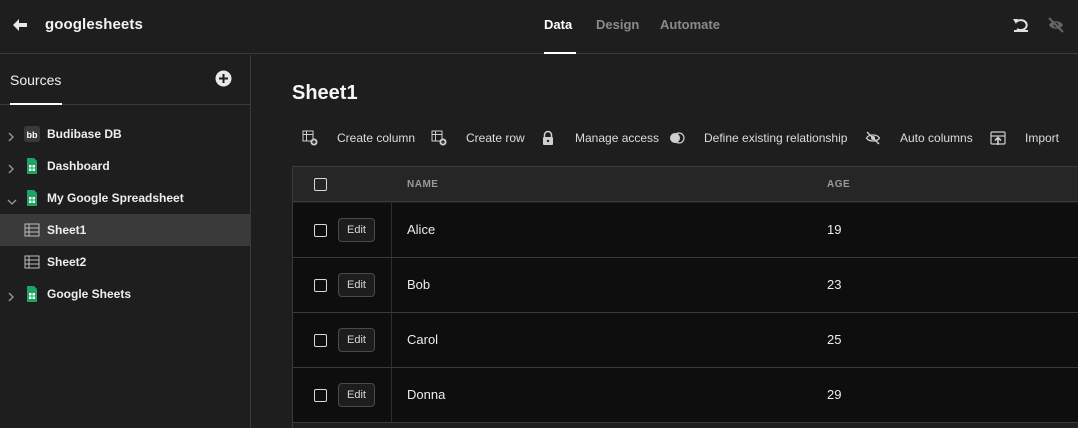  I want to click on svg-text: bb, so click(32, 135).